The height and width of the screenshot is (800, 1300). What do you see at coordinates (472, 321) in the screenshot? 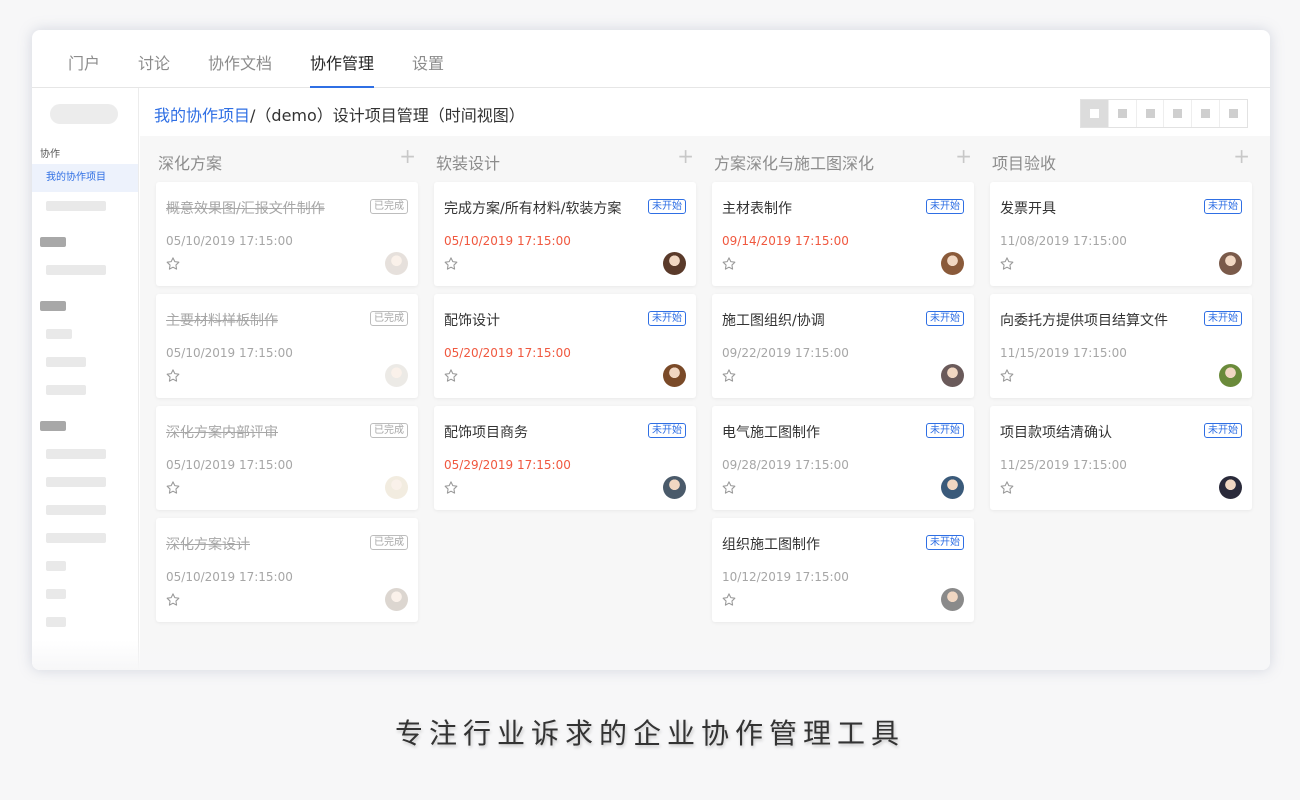
I see `task-title: 配饰设计` at bounding box center [472, 321].